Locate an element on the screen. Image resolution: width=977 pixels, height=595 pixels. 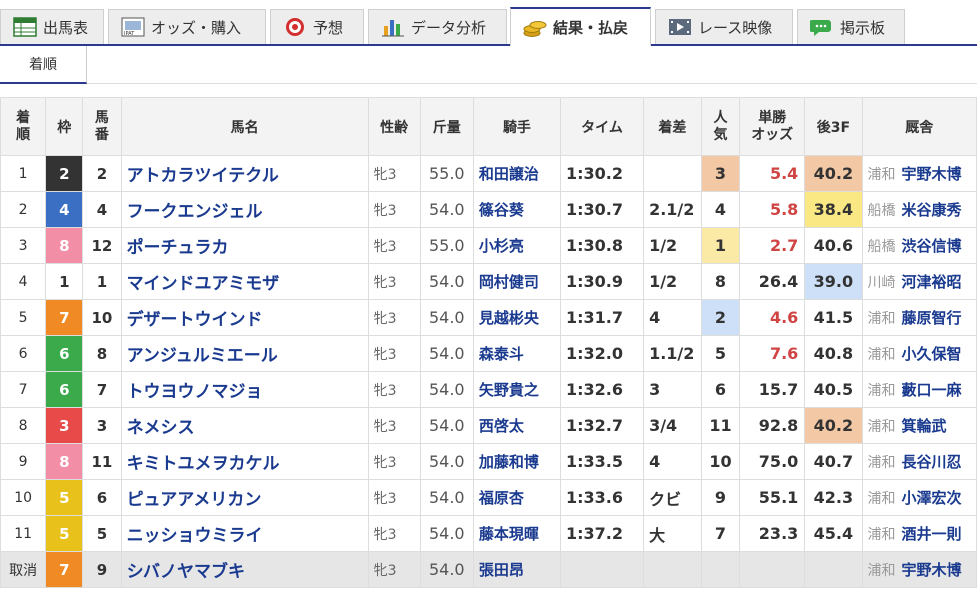
trainer-cell: 浦和 酒井一則 is located at coordinates (919, 533).